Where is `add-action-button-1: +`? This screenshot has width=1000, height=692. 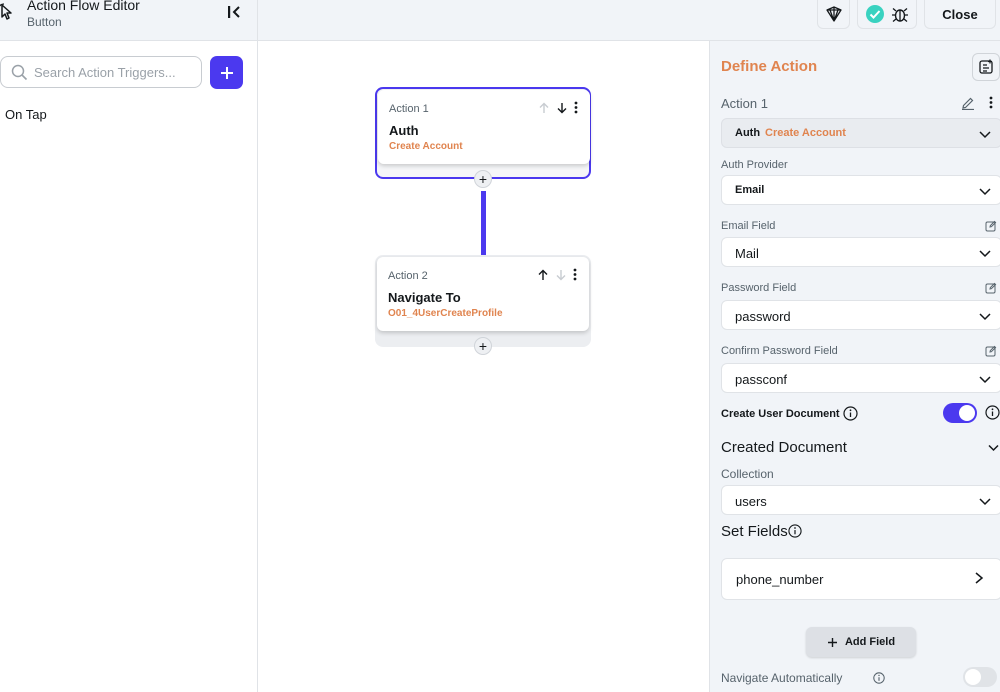 add-action-button-1: + is located at coordinates (483, 179).